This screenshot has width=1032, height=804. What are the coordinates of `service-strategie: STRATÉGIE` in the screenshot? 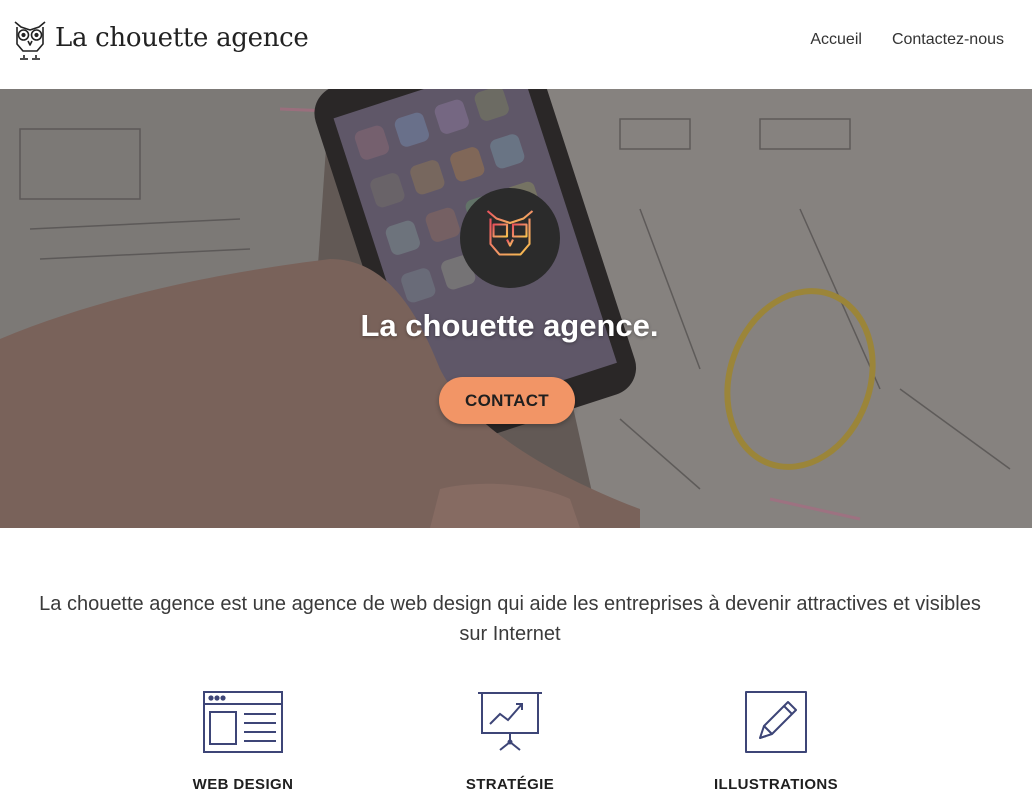 It's located at (510, 741).